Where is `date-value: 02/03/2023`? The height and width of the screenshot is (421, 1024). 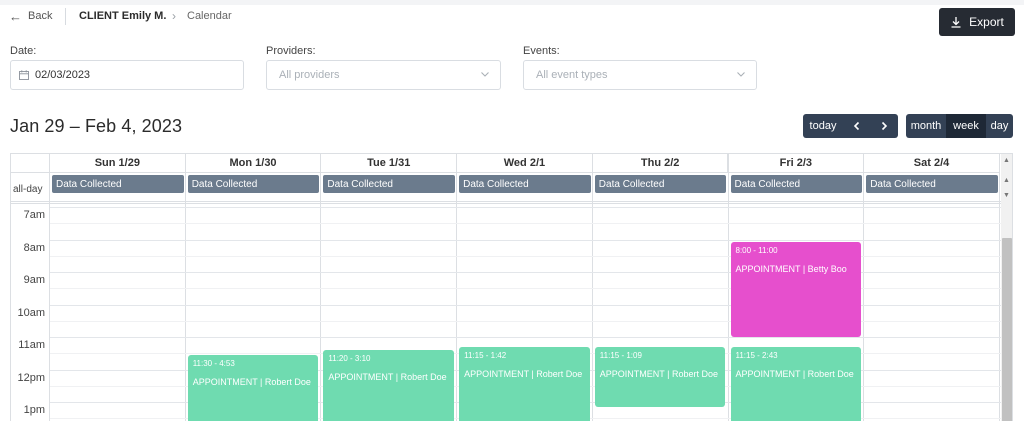 date-value: 02/03/2023 is located at coordinates (63, 75).